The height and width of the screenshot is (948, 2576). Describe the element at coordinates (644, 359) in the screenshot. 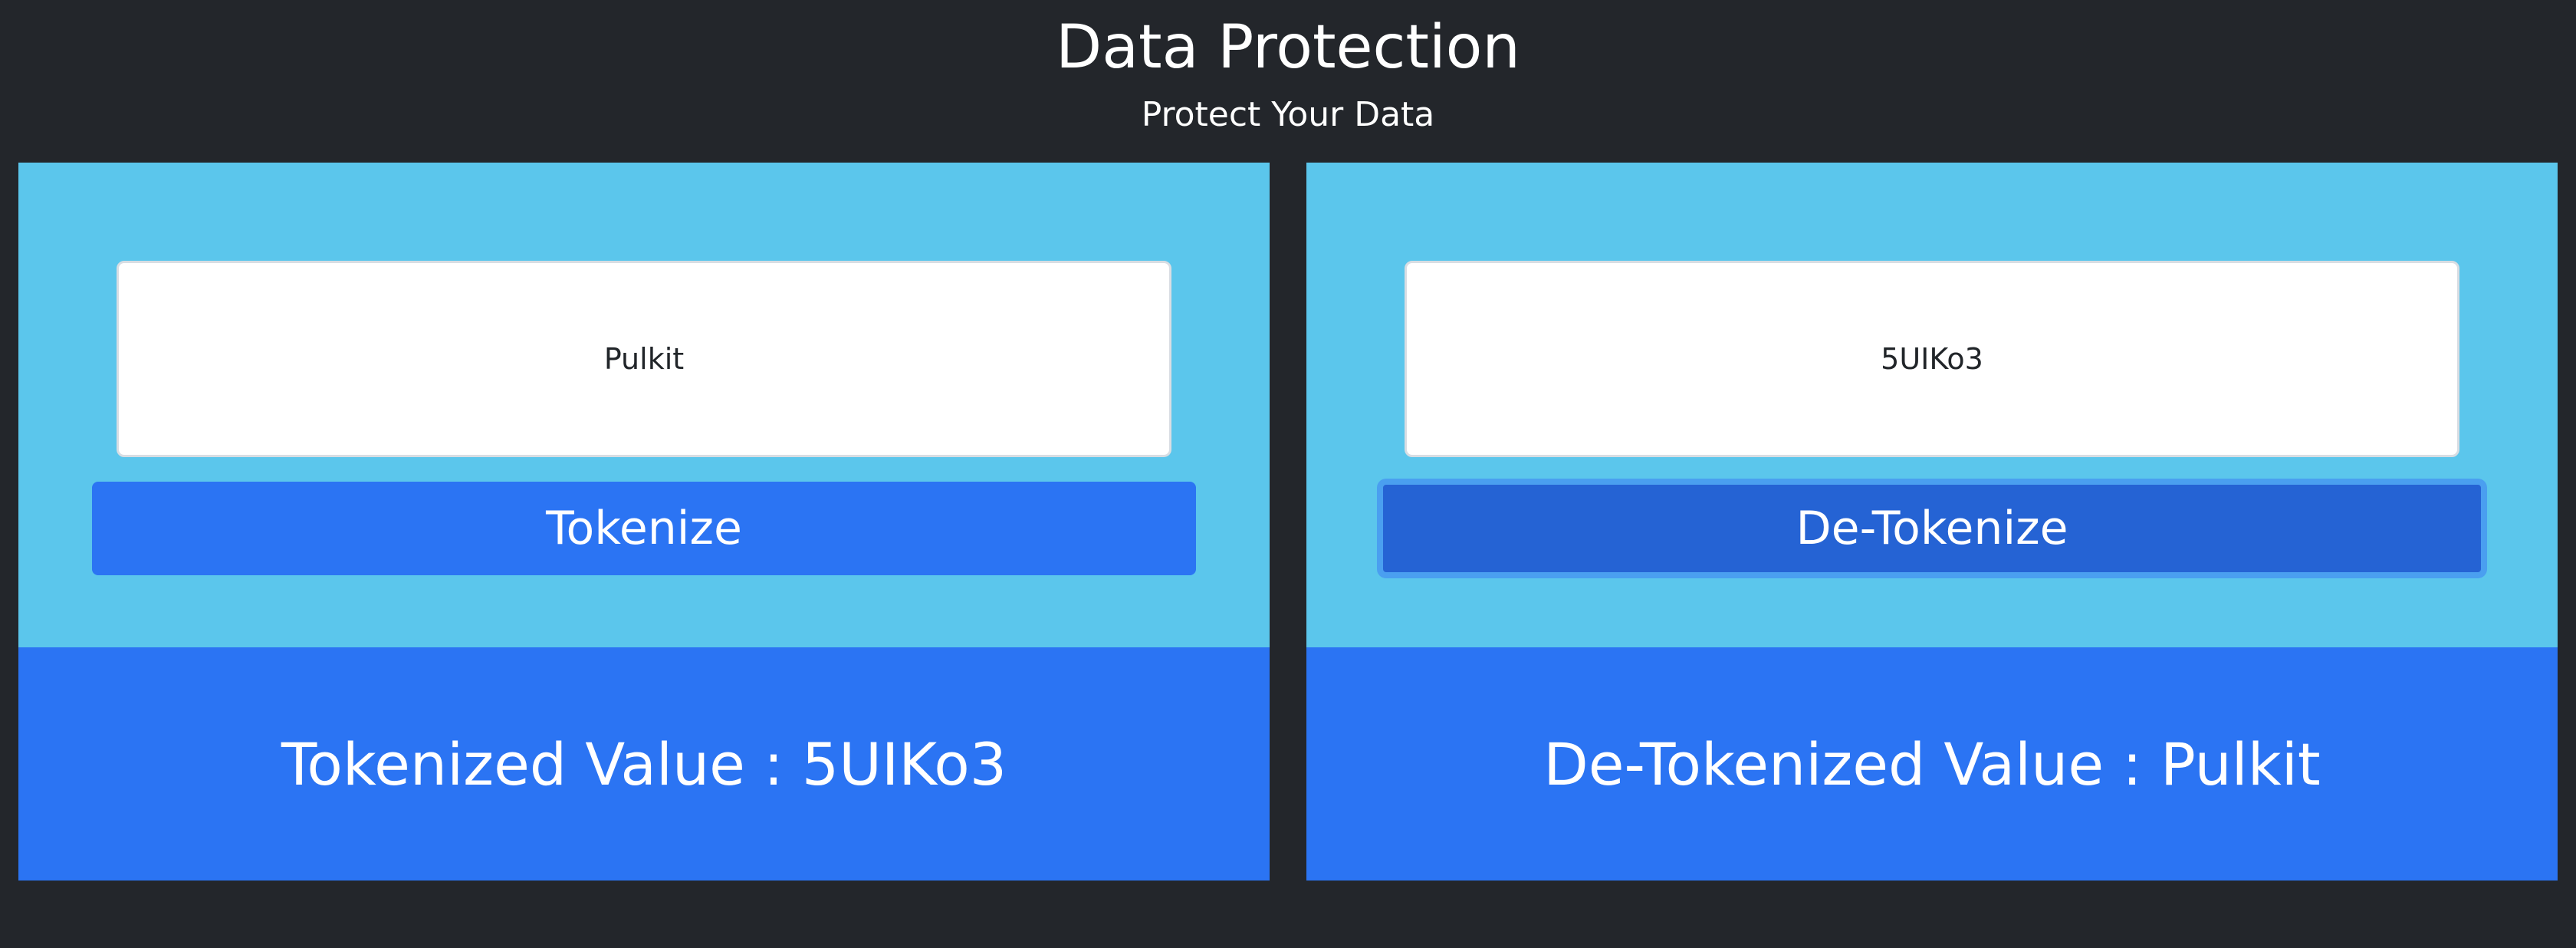

I see `tokenize-input` at that location.